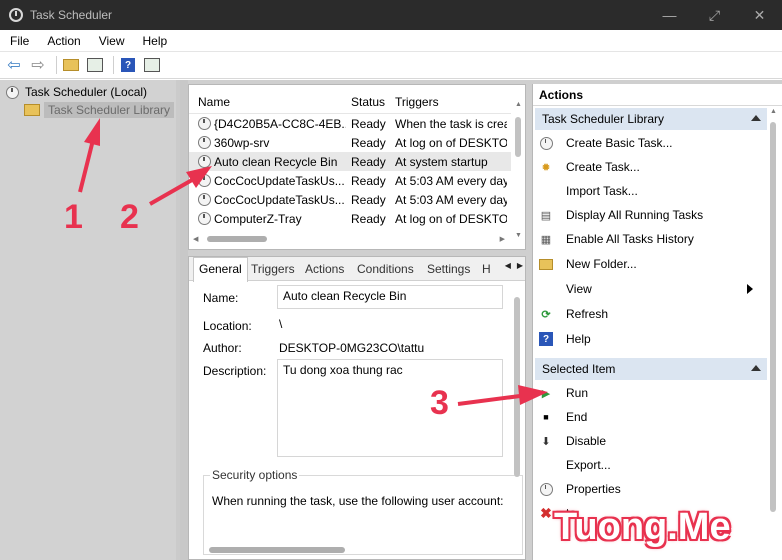  What do you see at coordinates (486, 269) in the screenshot?
I see `tab-history: H` at bounding box center [486, 269].